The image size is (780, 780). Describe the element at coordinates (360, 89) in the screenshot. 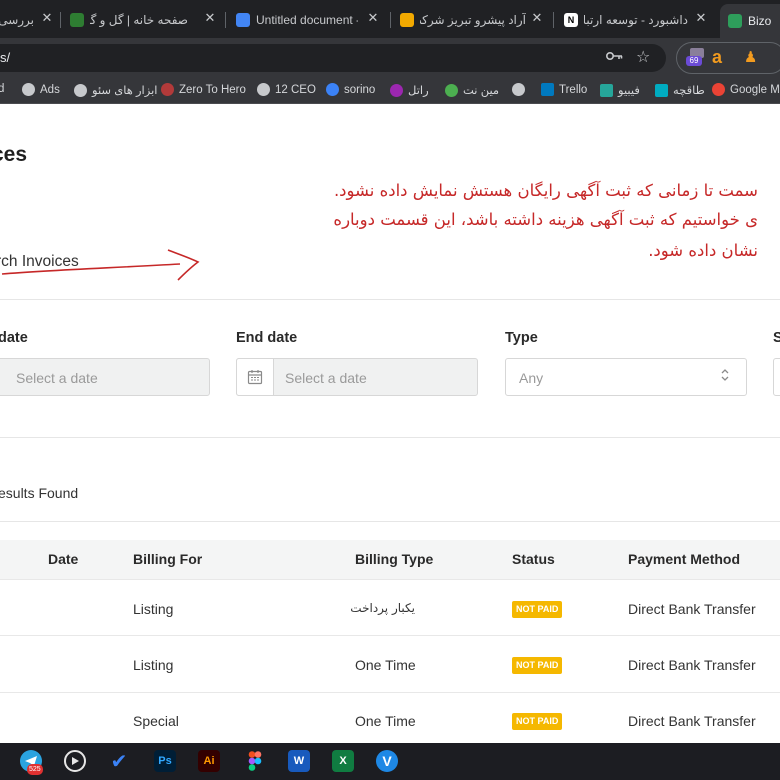

I see `bookmark-label: sorino` at that location.